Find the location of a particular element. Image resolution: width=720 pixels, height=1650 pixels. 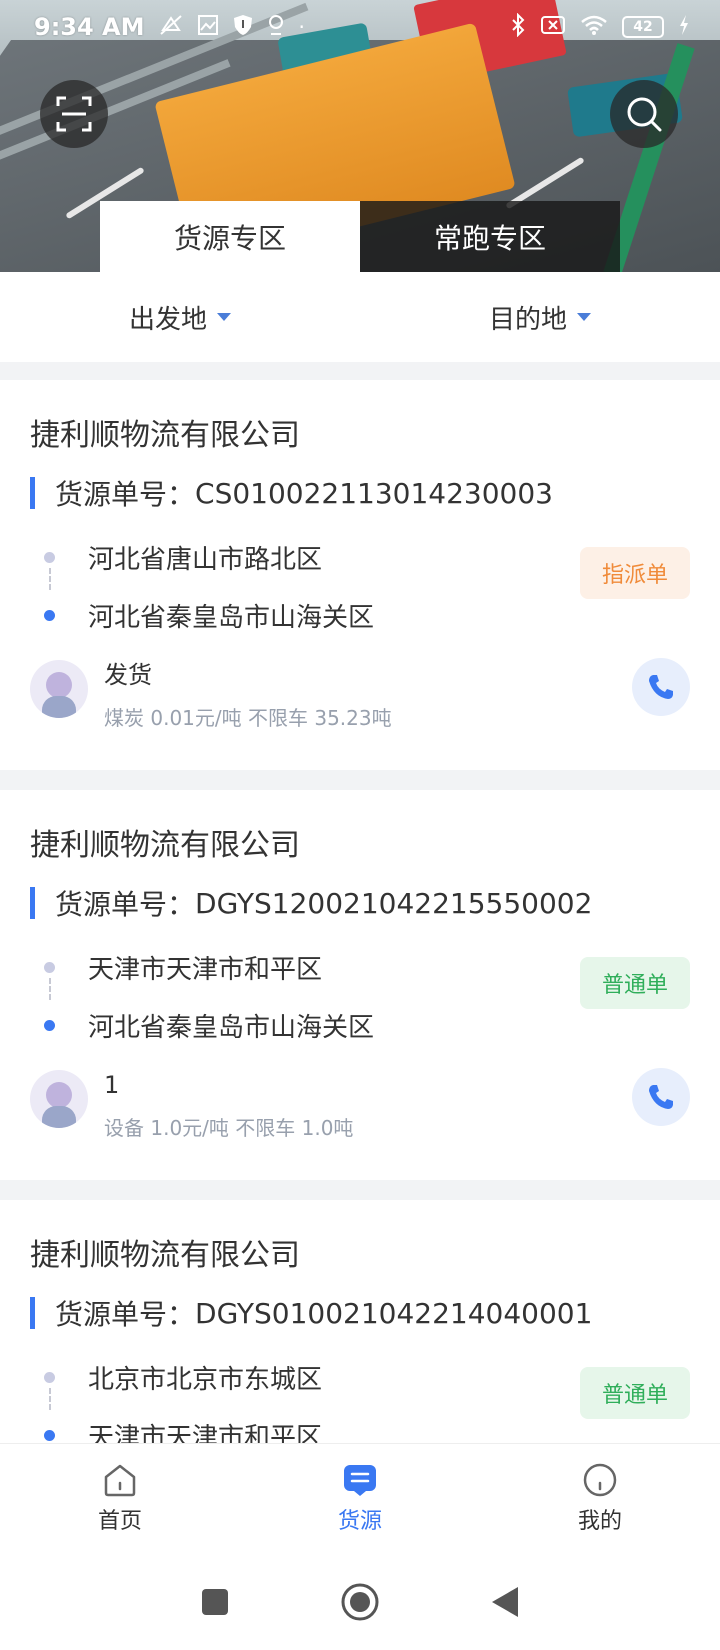

nav-home-label: 首页 is located at coordinates (119, 1521).